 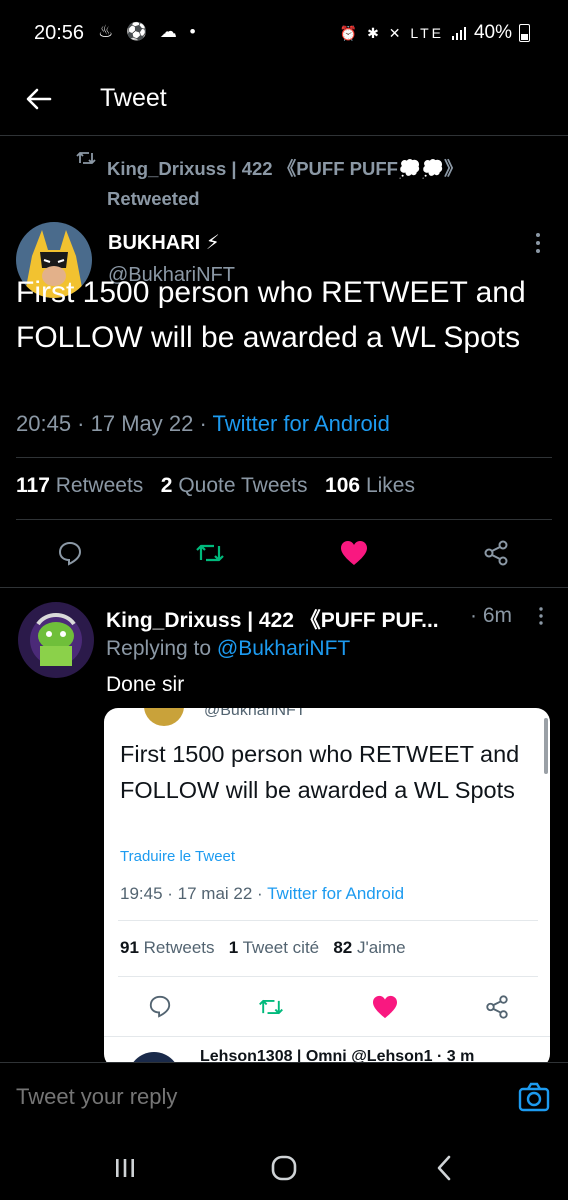 I want to click on reply-avatar, so click(x=56, y=640).